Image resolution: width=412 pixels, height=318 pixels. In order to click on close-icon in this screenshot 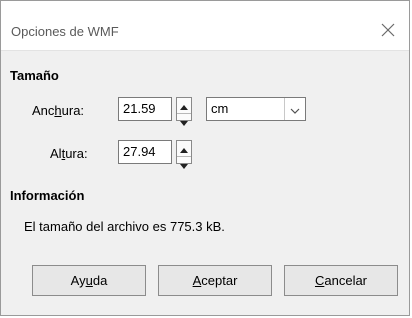, I will do `click(388, 30)`.